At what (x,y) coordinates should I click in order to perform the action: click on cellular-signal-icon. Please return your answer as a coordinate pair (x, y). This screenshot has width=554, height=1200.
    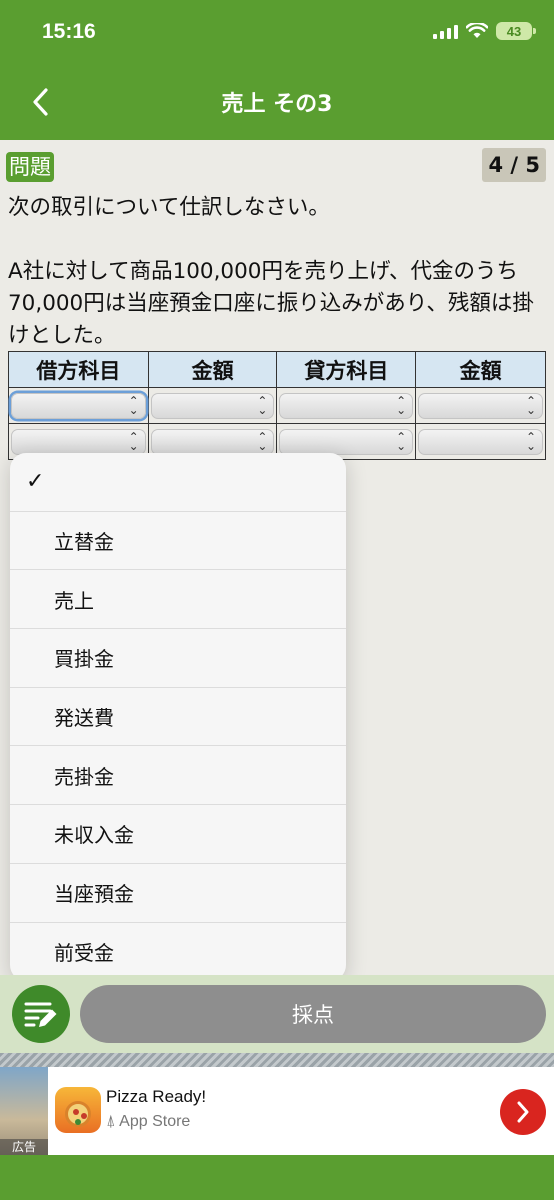
    Looking at the image, I should click on (445, 31).